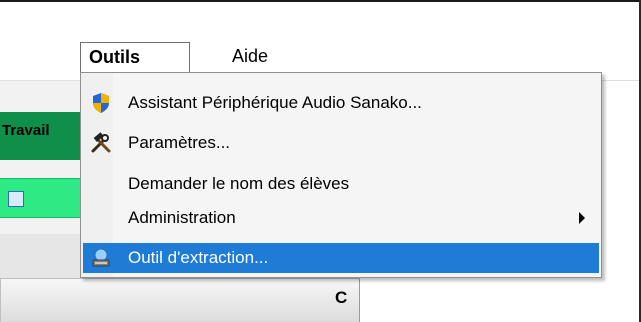 The width and height of the screenshot is (641, 322). Describe the element at coordinates (115, 57) in the screenshot. I see `menu-outils-label: Outils` at that location.